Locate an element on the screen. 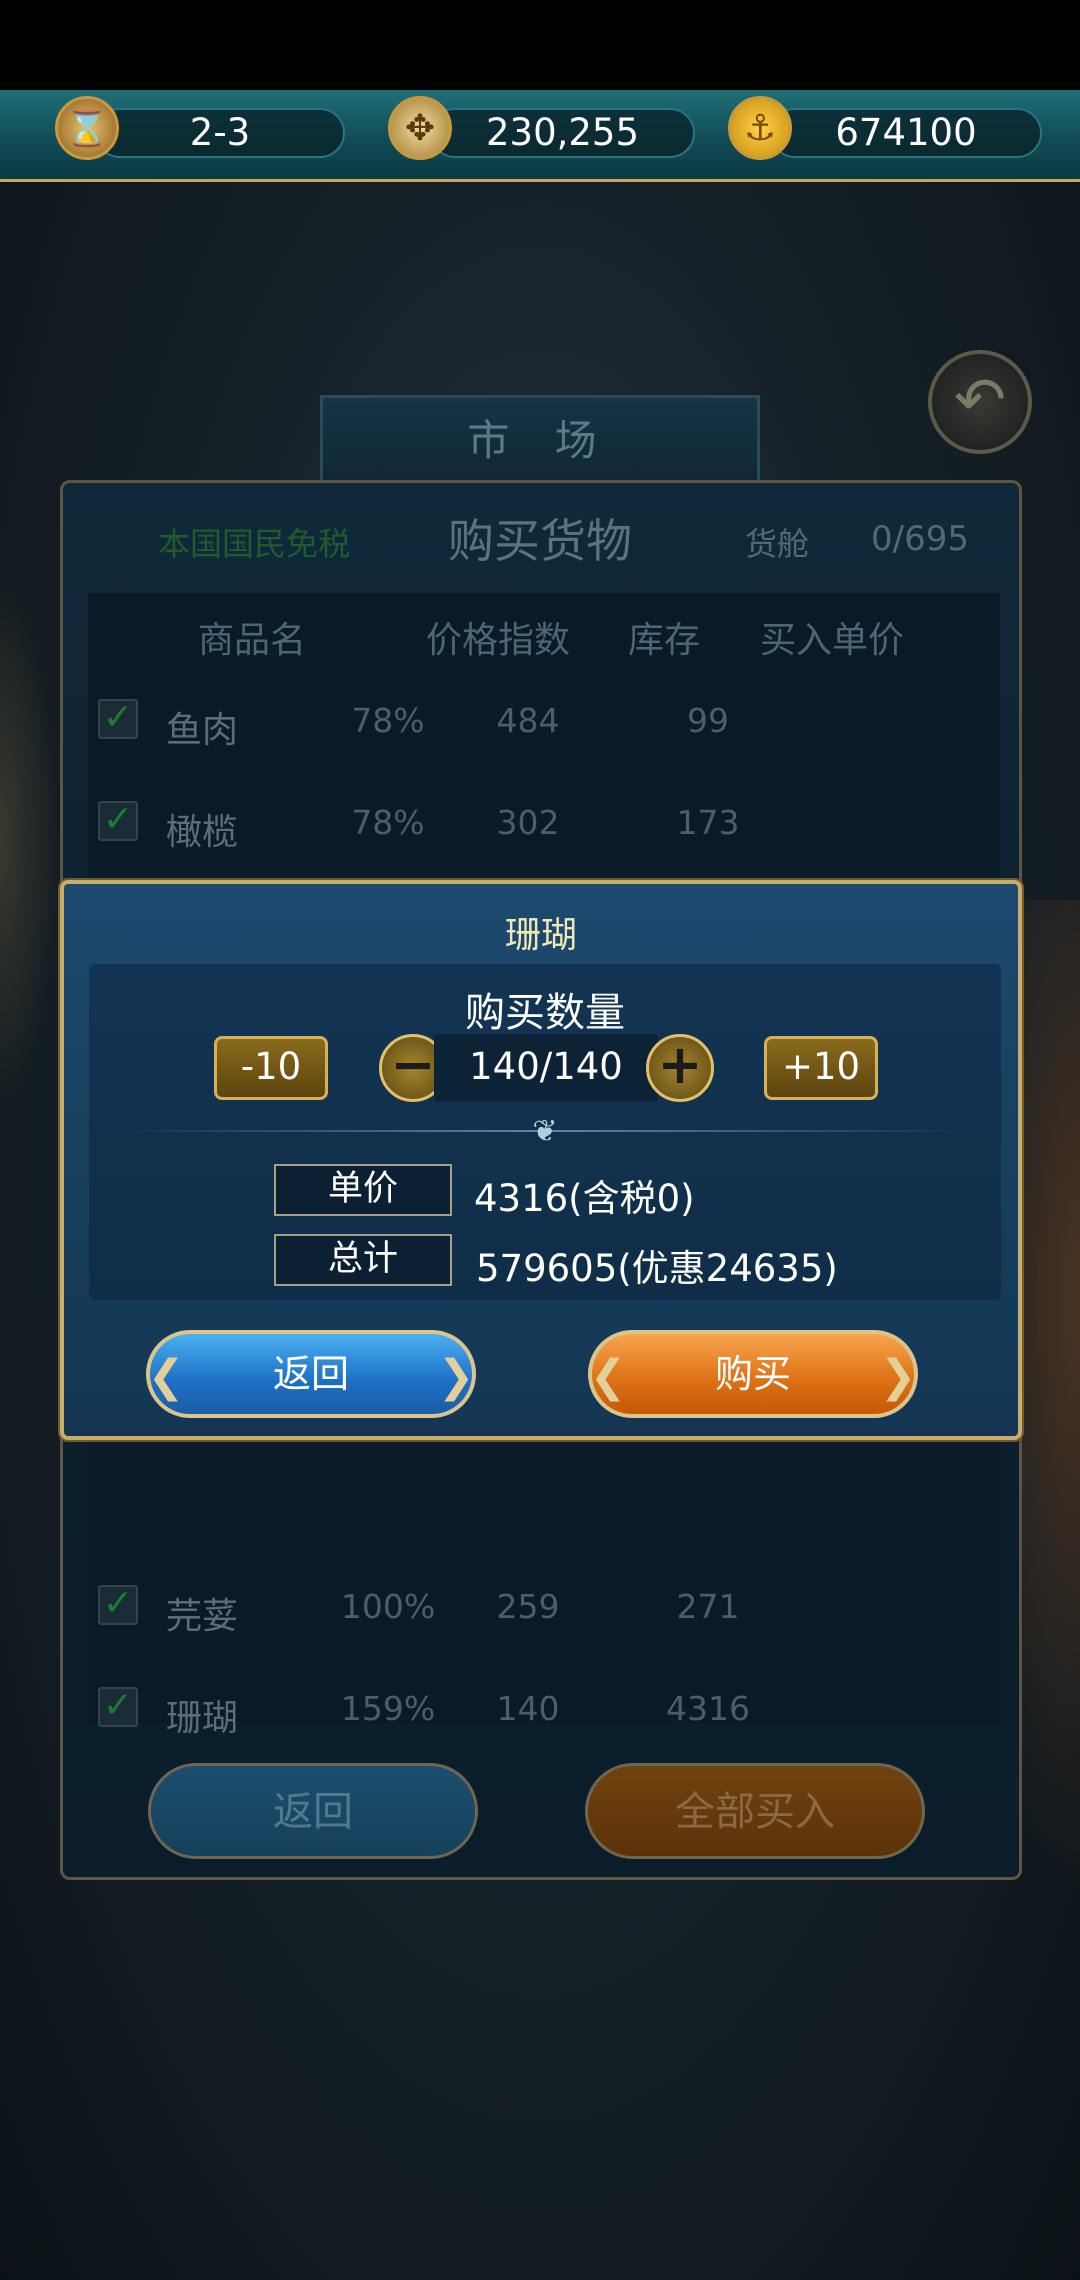 This screenshot has width=1080, height=2280. quantity-input: 140/140 is located at coordinates (546, 1068).